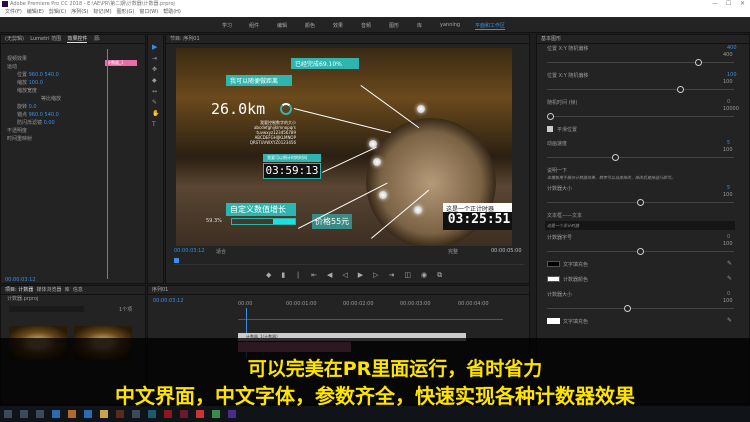 The height and width of the screenshot is (422, 750). What do you see at coordinates (254, 25) in the screenshot?
I see `workspace-tab: 组件` at bounding box center [254, 25].